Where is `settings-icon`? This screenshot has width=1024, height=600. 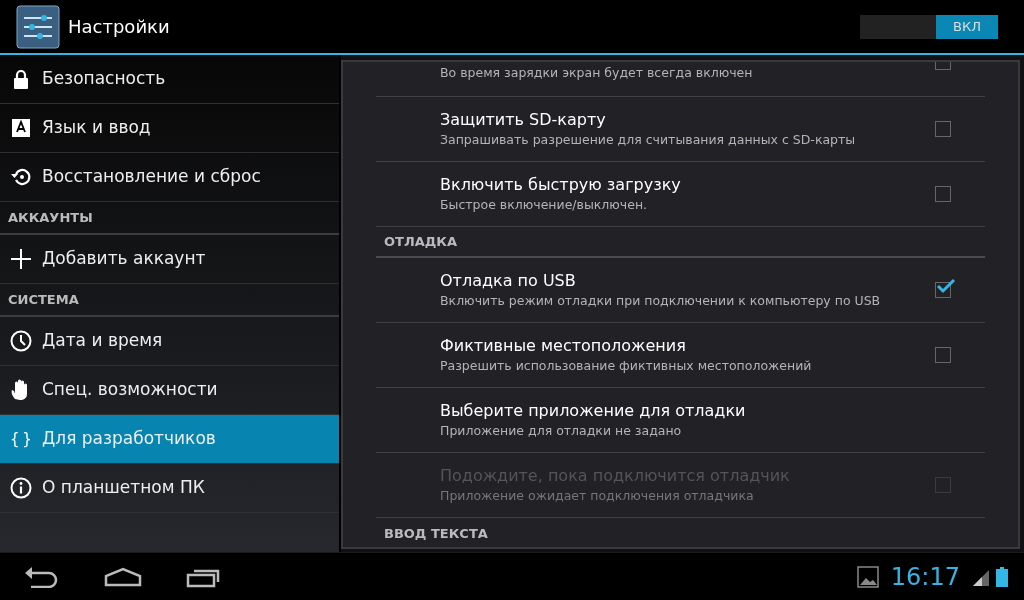 settings-icon is located at coordinates (38, 26).